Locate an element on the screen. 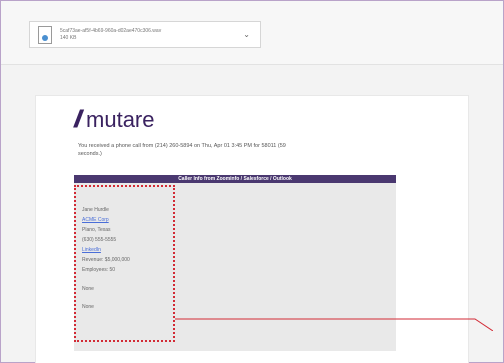 The height and width of the screenshot is (363, 504). attachment-size: 140 KB is located at coordinates (68, 37).